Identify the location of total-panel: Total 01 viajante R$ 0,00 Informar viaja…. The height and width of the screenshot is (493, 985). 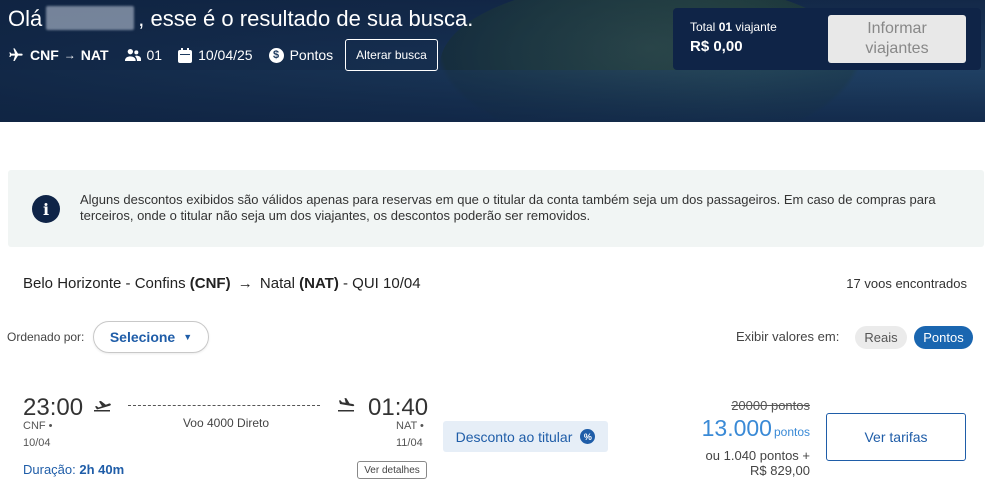
(827, 39).